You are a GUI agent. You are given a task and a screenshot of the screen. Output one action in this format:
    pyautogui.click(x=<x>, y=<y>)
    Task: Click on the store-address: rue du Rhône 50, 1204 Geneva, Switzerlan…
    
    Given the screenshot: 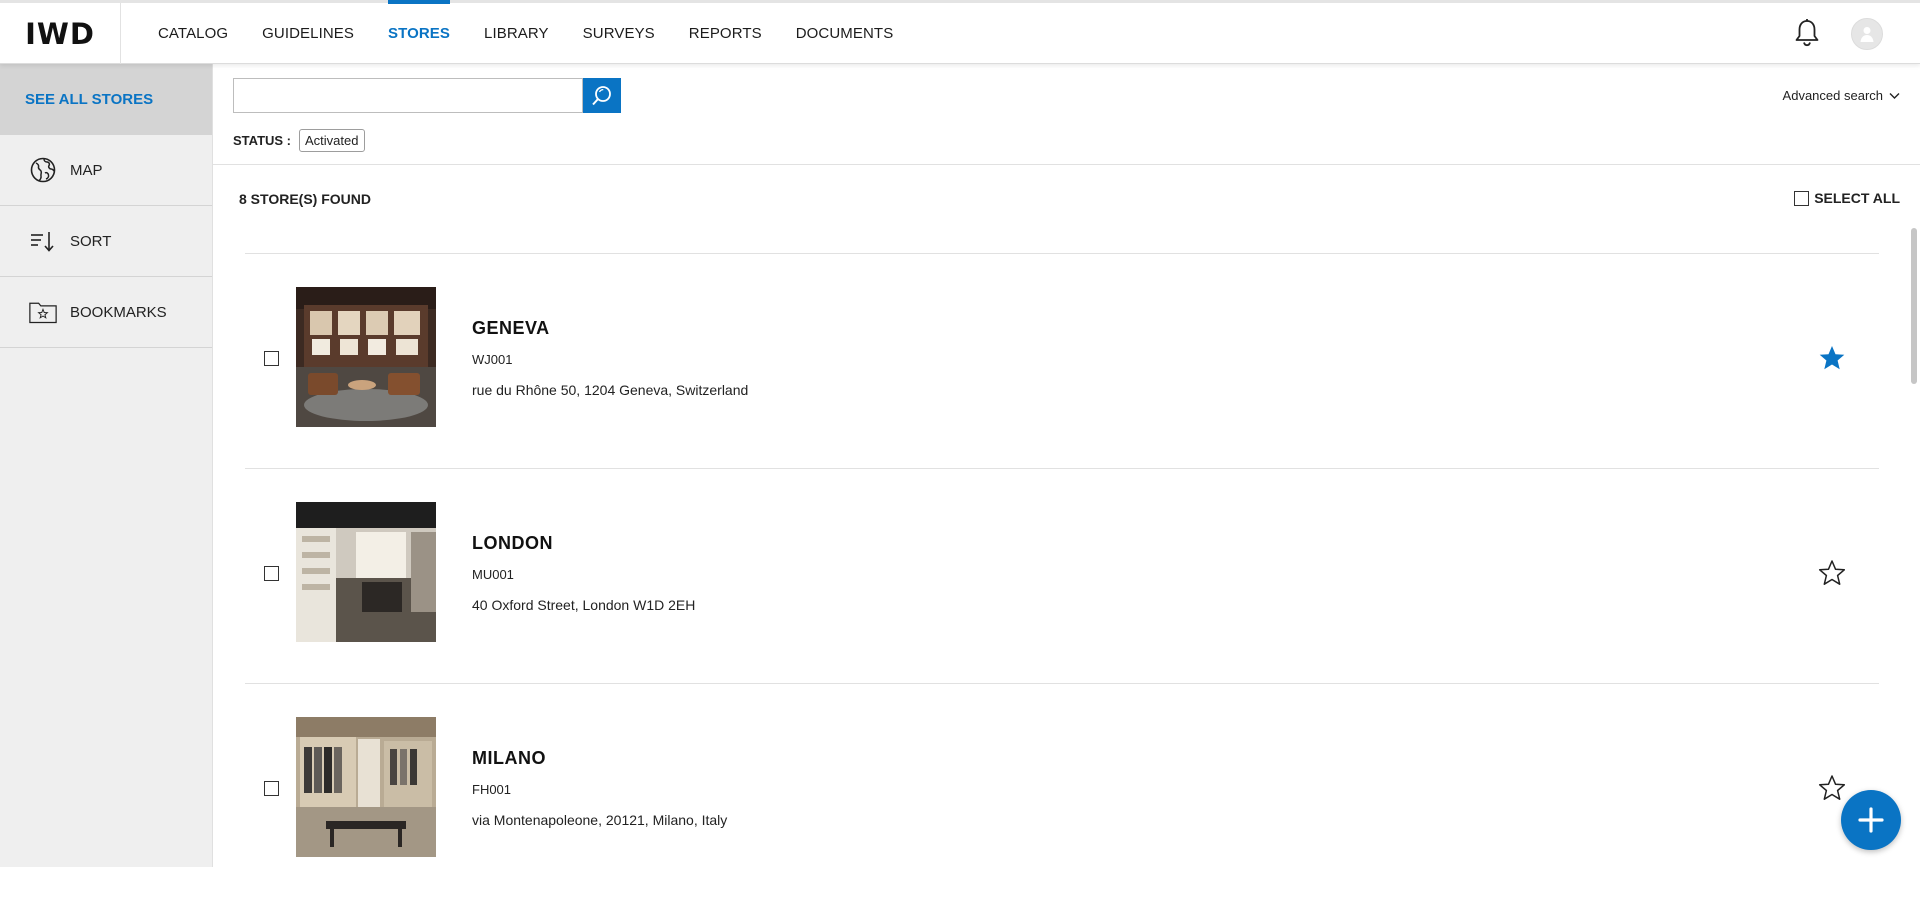 What is the action you would take?
    pyautogui.click(x=610, y=390)
    